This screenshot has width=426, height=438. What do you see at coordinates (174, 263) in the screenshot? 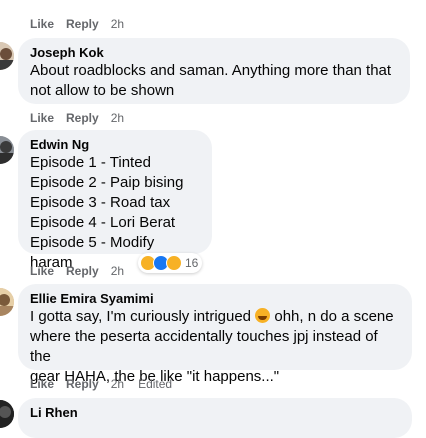
I see `care-icon` at bounding box center [174, 263].